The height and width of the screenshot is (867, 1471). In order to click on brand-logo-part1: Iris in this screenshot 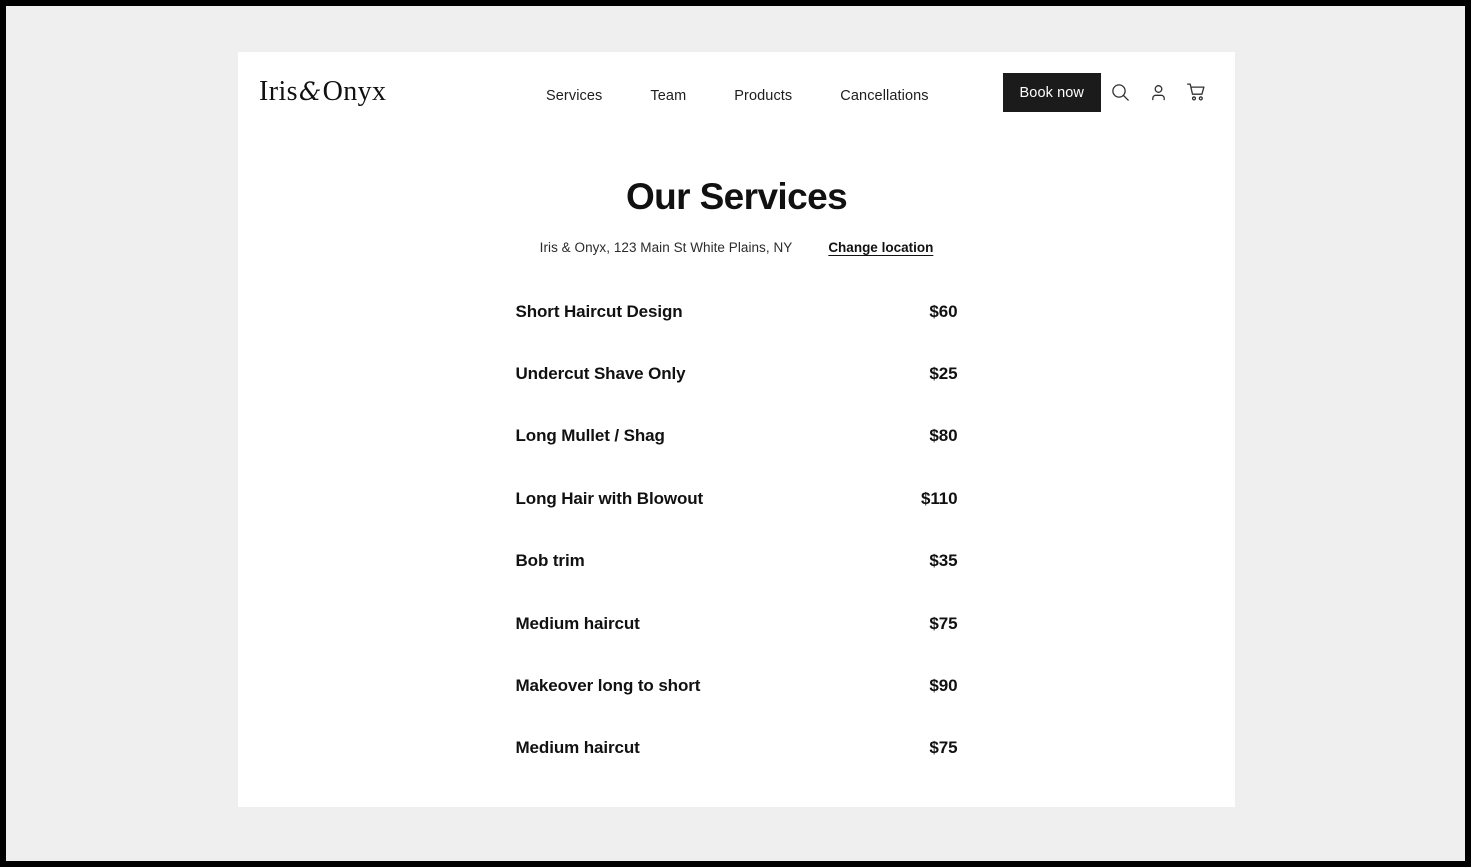, I will do `click(278, 91)`.